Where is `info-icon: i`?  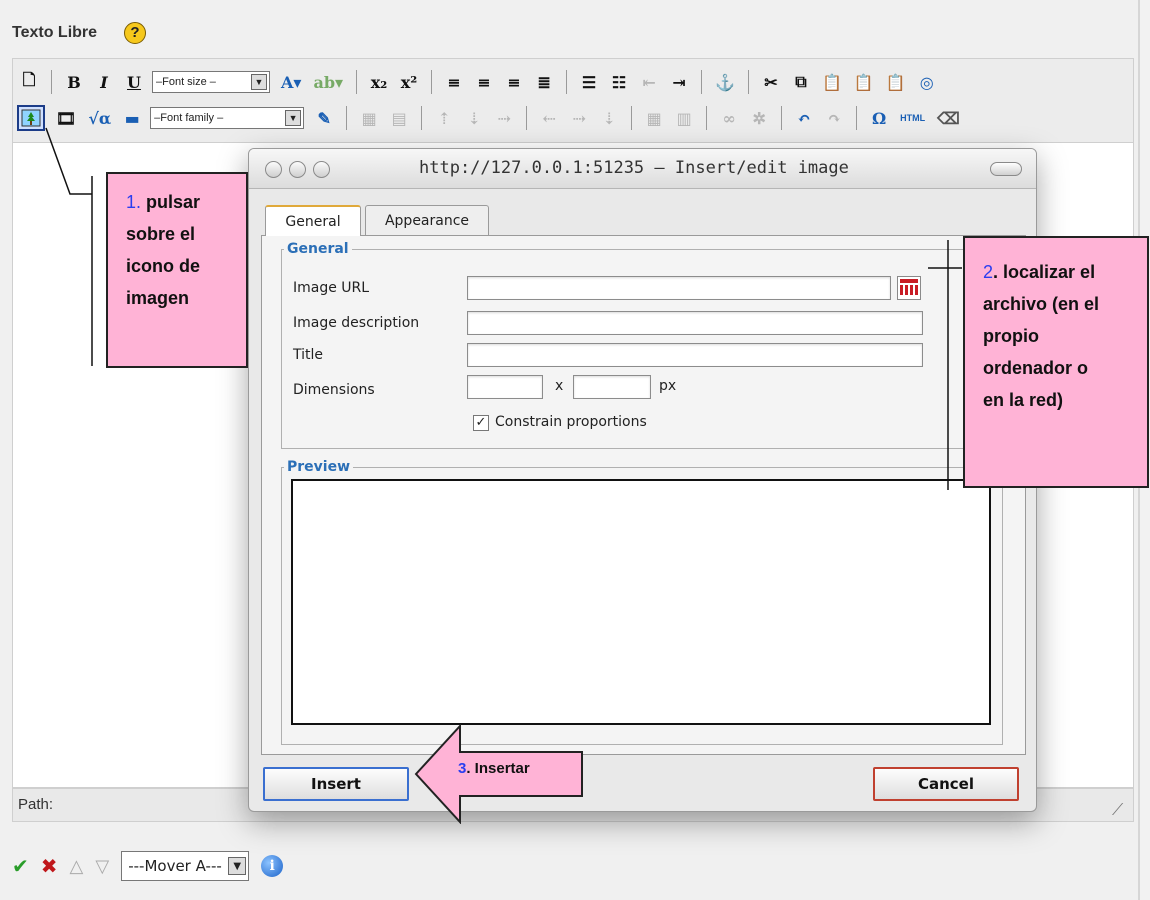
info-icon: i is located at coordinates (272, 866).